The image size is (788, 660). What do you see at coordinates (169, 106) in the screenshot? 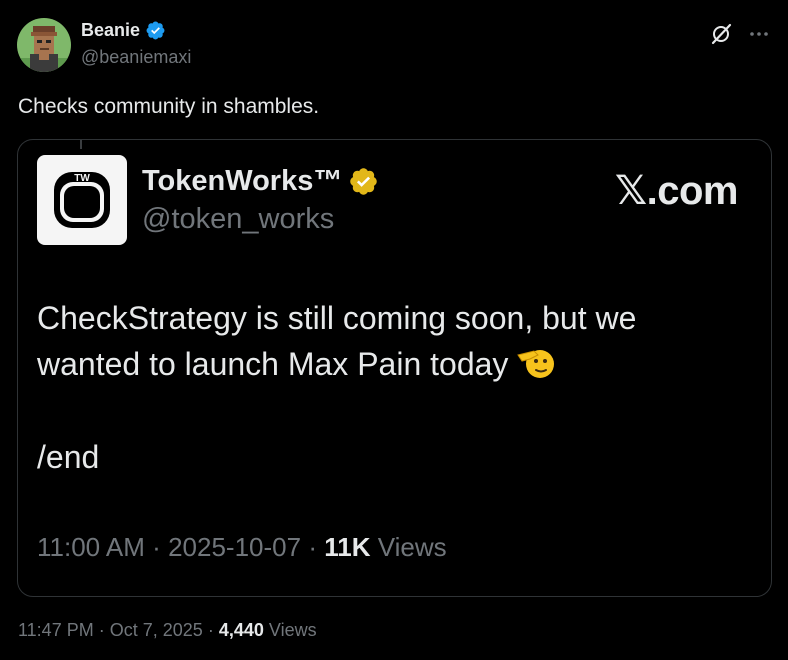
I see `tweet-text: Checks community in shambles.` at bounding box center [169, 106].